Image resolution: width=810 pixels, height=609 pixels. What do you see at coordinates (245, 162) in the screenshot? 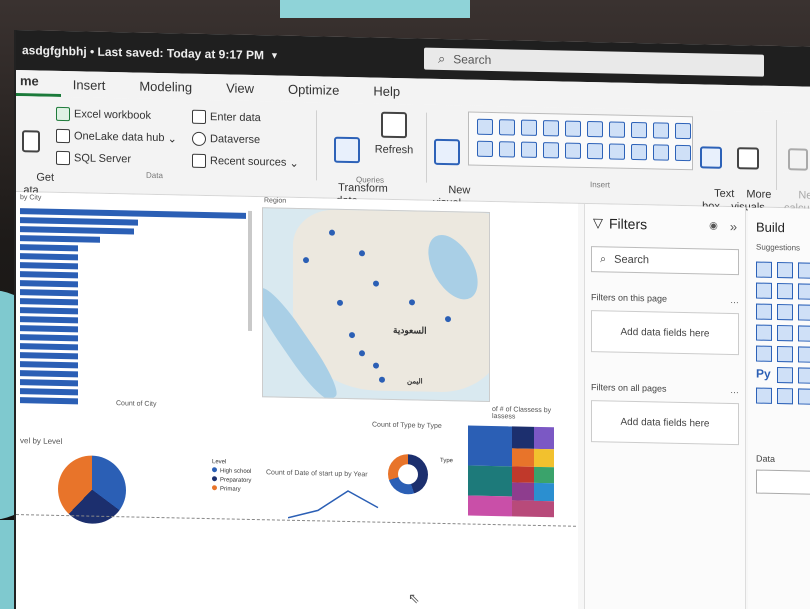
I see `recent-sources-button: Recent sources ⌄` at bounding box center [245, 162].